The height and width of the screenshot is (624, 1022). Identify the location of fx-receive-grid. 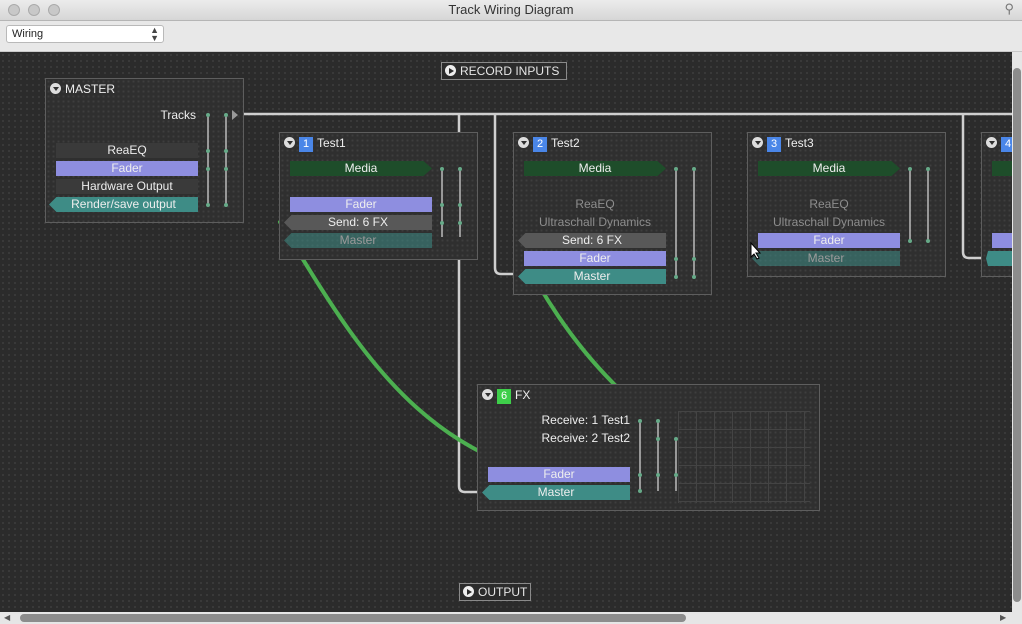
(744, 457).